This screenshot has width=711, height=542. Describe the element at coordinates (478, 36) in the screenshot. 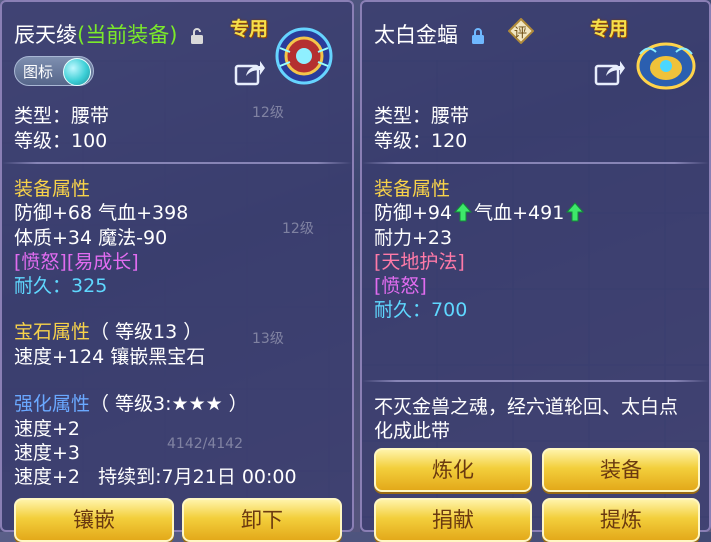

I see `lock-icon` at that location.